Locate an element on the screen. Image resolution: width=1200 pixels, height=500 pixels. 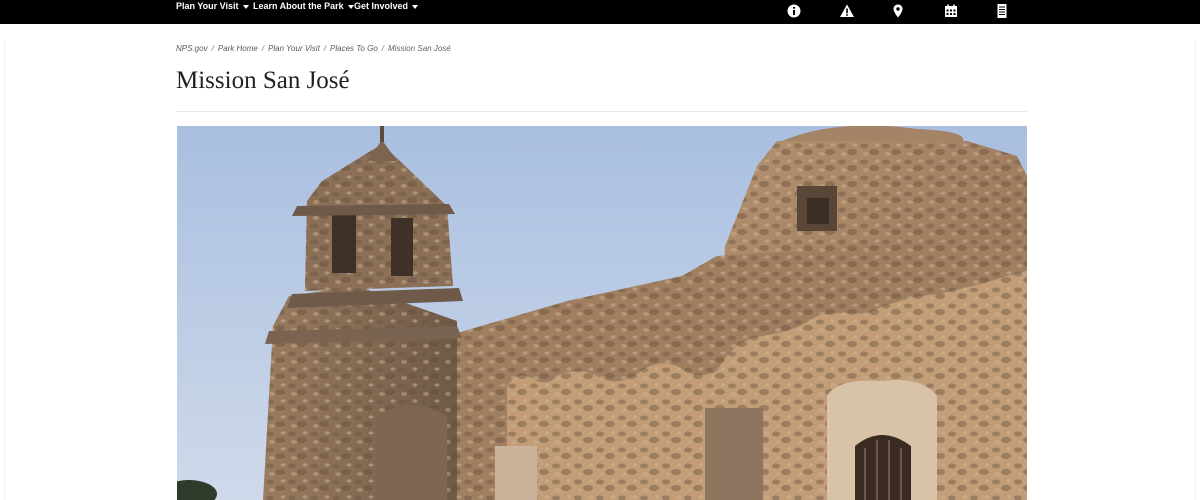
nav-get-involved-label: Get Involved is located at coordinates (381, 6).